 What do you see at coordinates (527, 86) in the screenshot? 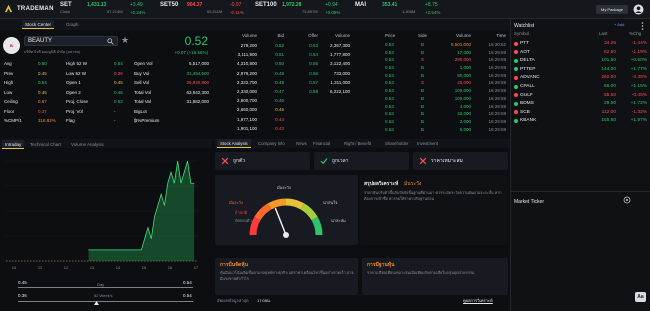
I see `watchlist-symbol: CPALL` at bounding box center [527, 86].